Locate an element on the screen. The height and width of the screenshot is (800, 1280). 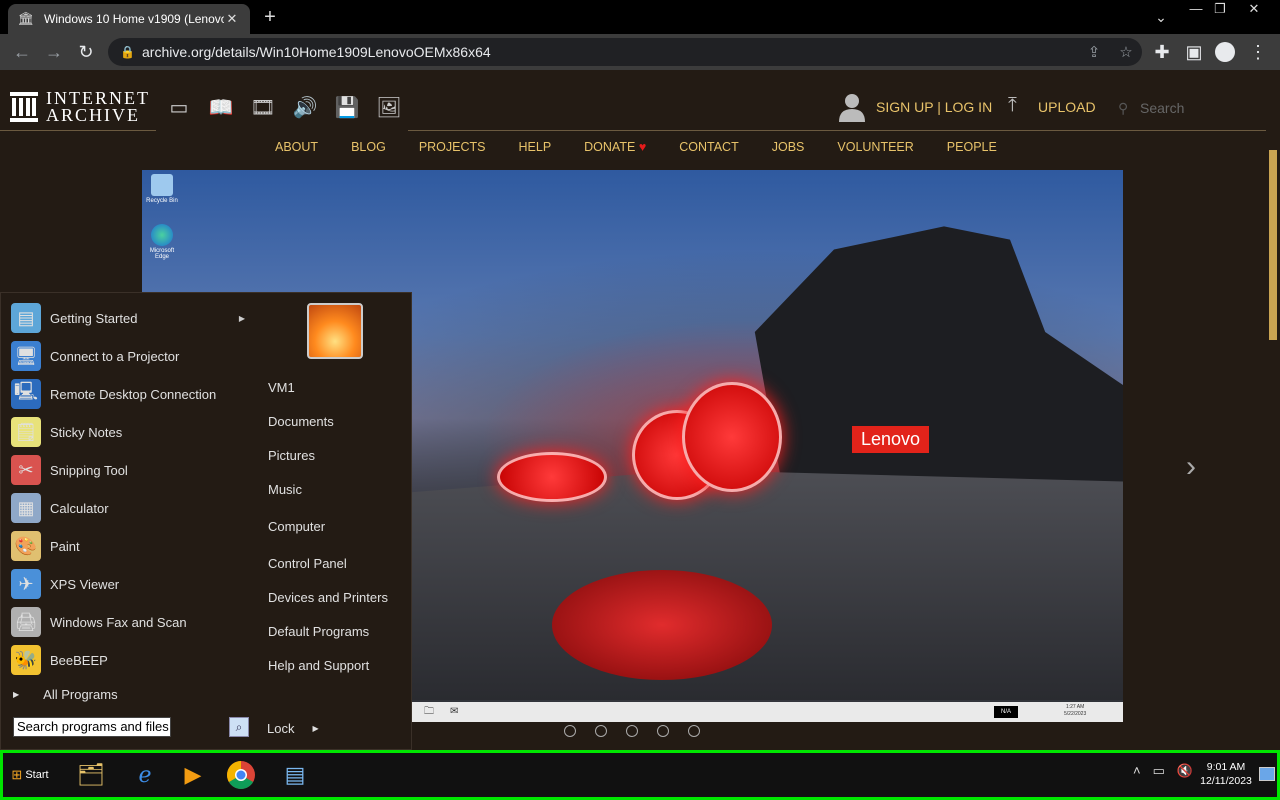
nav-blog: BLOG is located at coordinates (368, 147).